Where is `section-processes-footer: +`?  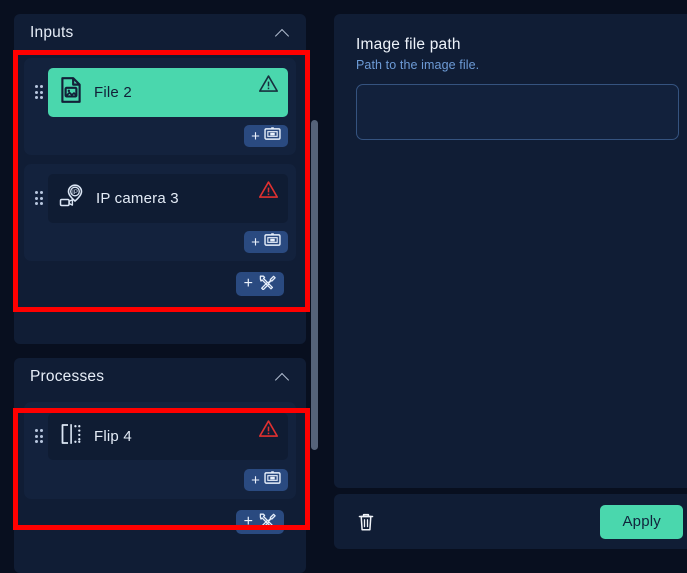
section-processes-footer: + is located at coordinates (160, 521).